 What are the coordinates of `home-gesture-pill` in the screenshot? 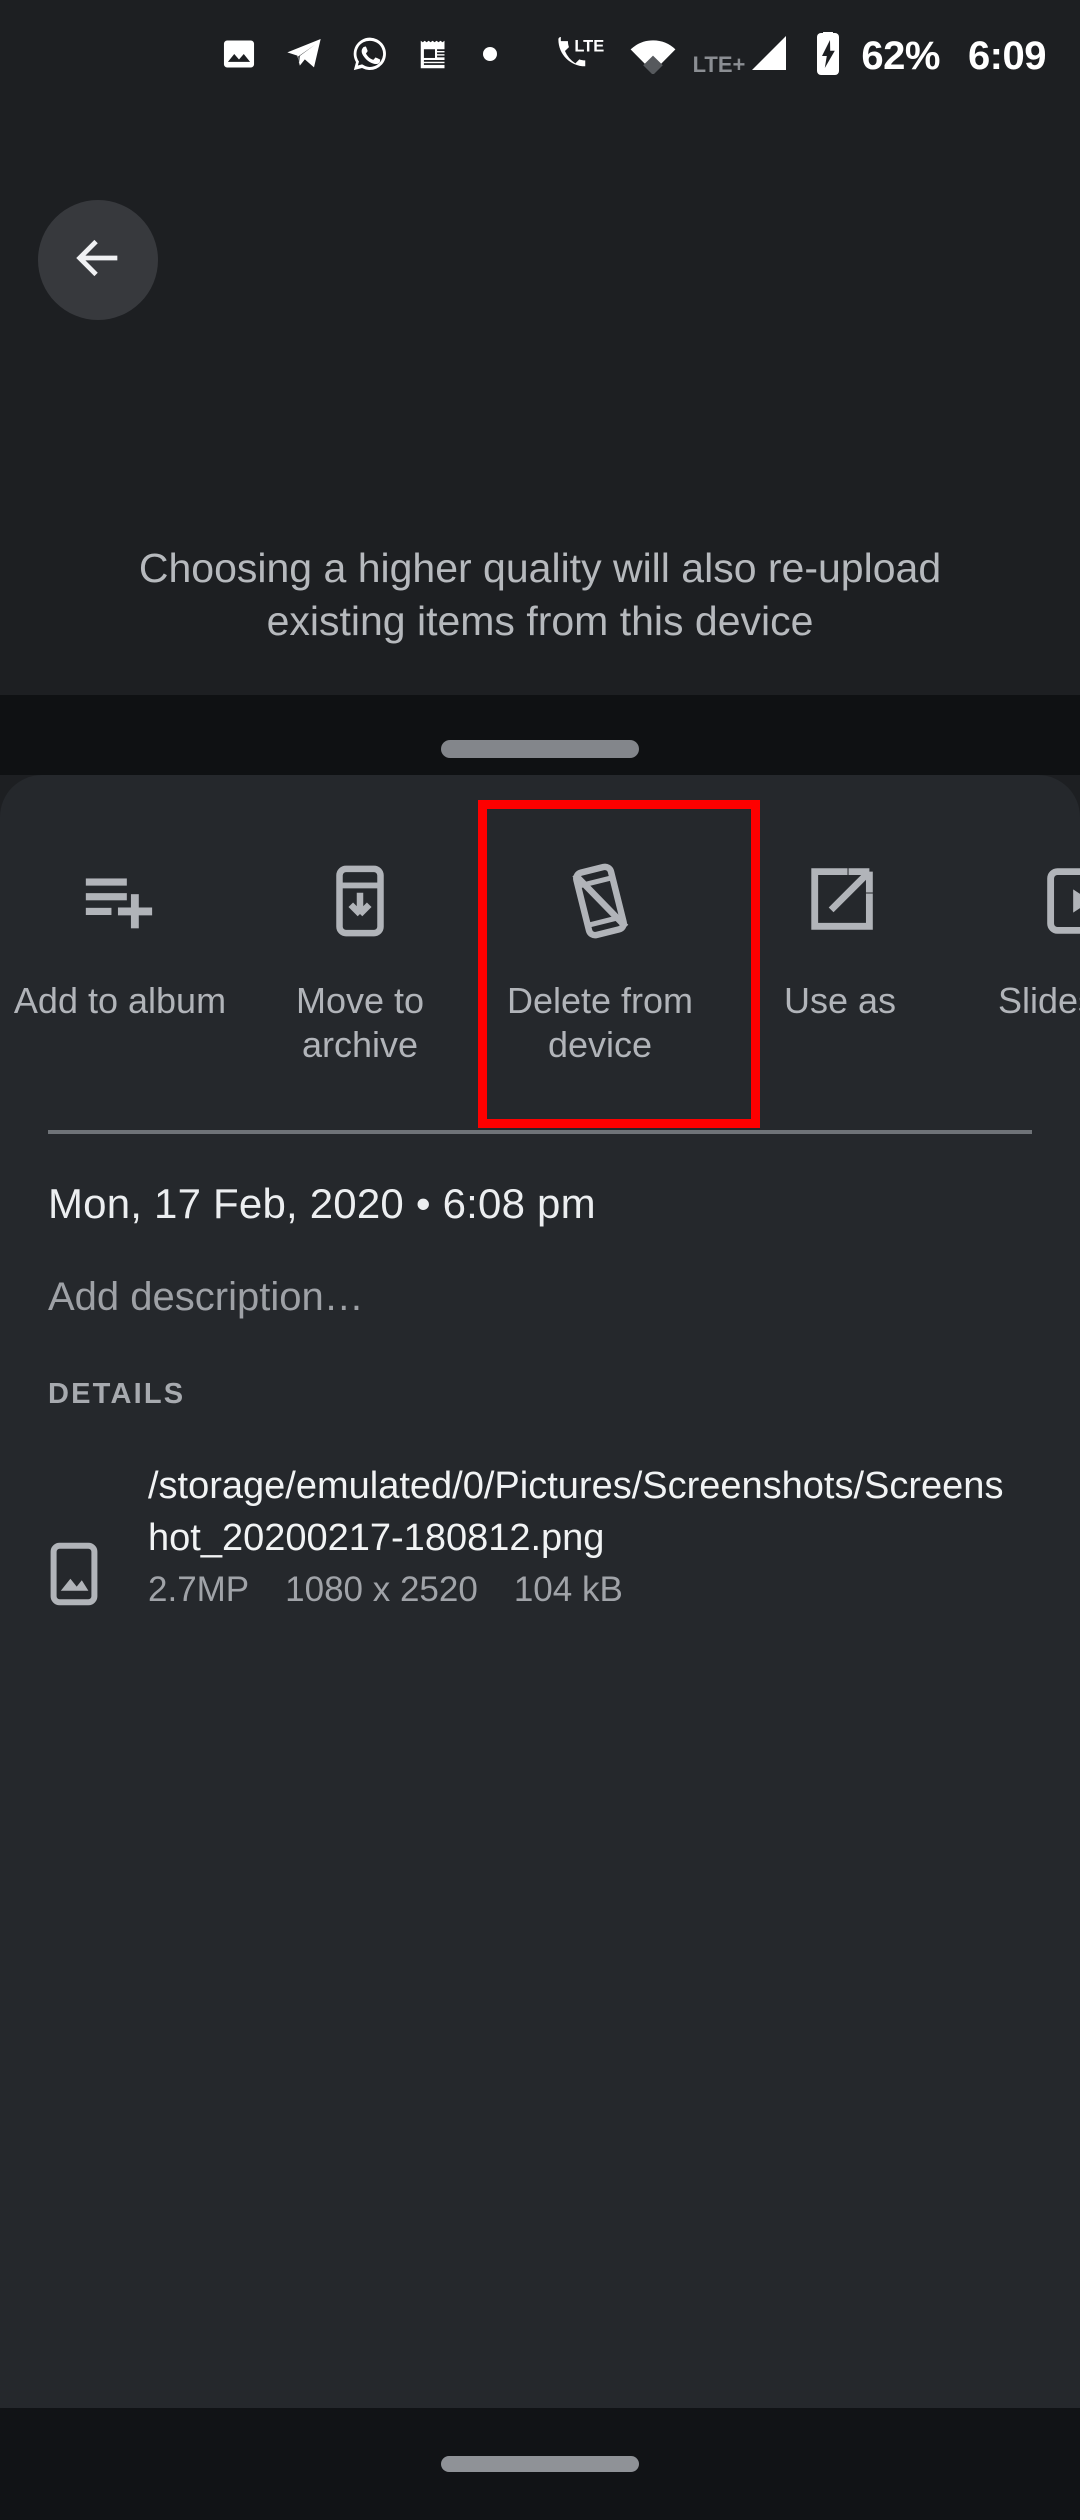 It's located at (540, 2464).